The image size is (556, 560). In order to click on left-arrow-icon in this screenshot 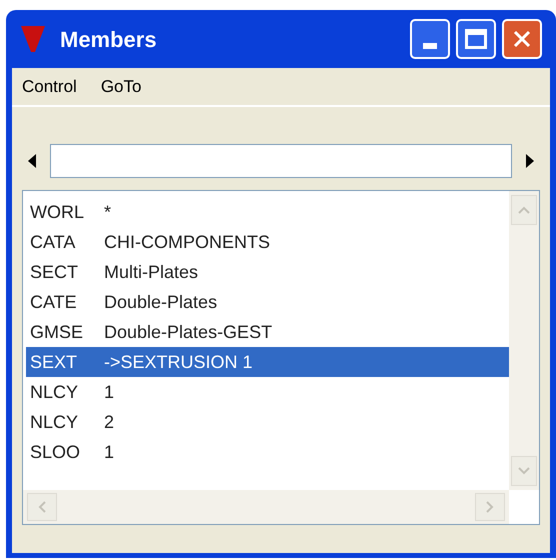, I will do `click(32, 161)`.